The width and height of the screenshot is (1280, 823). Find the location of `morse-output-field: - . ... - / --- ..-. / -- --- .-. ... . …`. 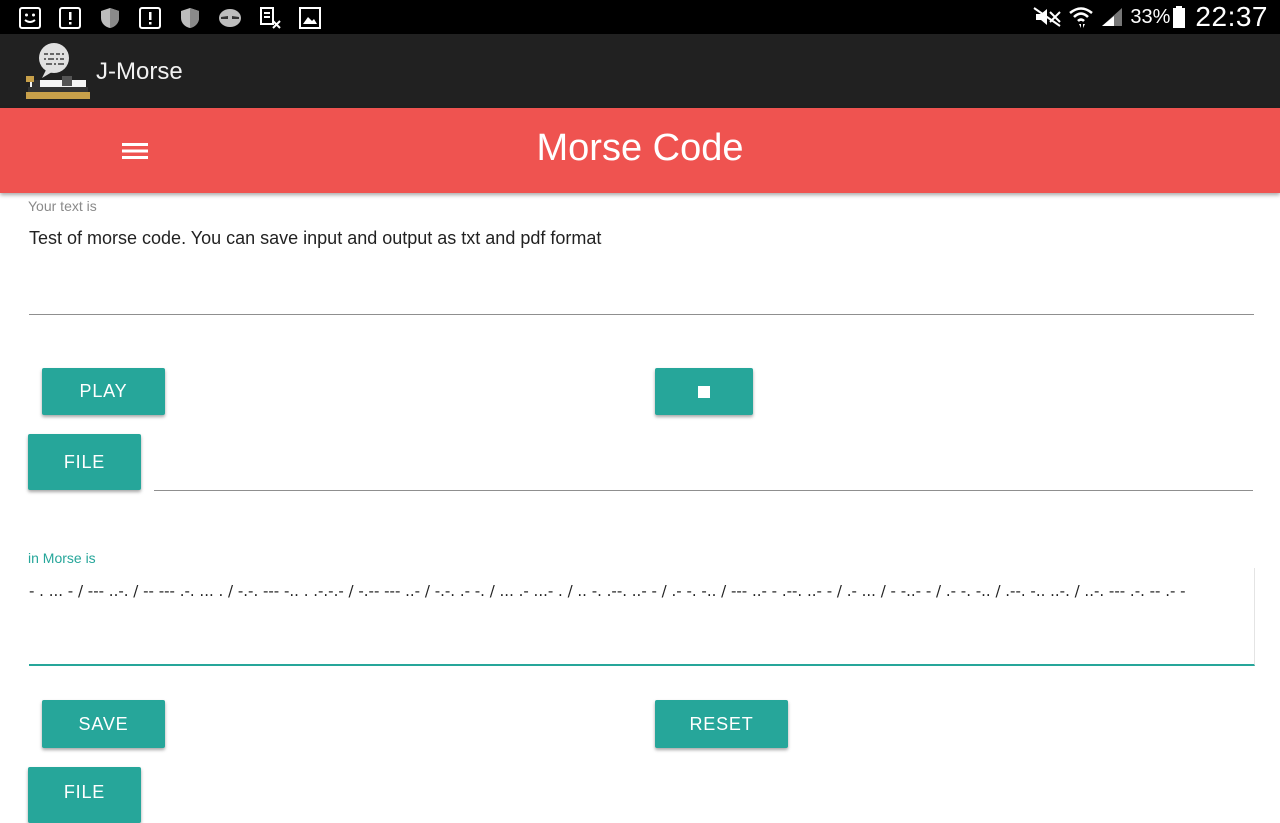

morse-output-field: - . ... - / --- ..-. / -- --- .-. ... . … is located at coordinates (642, 617).